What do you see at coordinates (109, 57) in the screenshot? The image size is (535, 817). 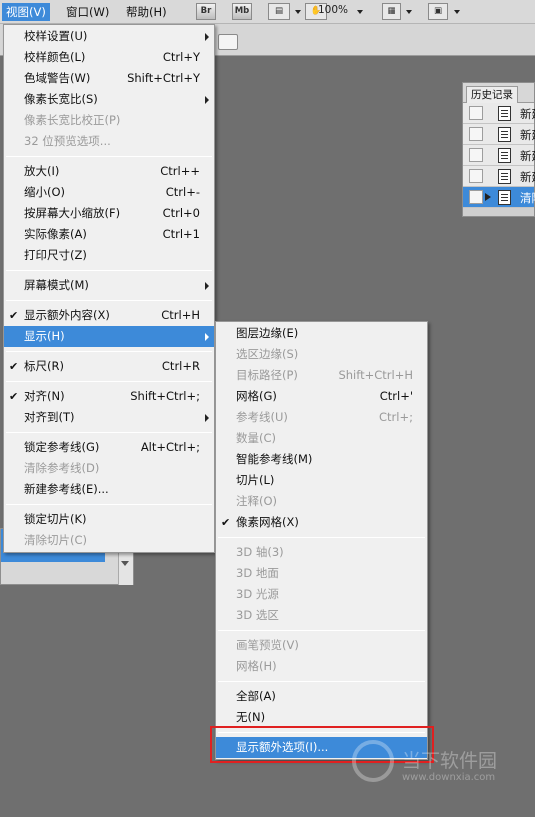 I see `menu-item: 校样颜色(L) Ctrl+Y` at bounding box center [109, 57].